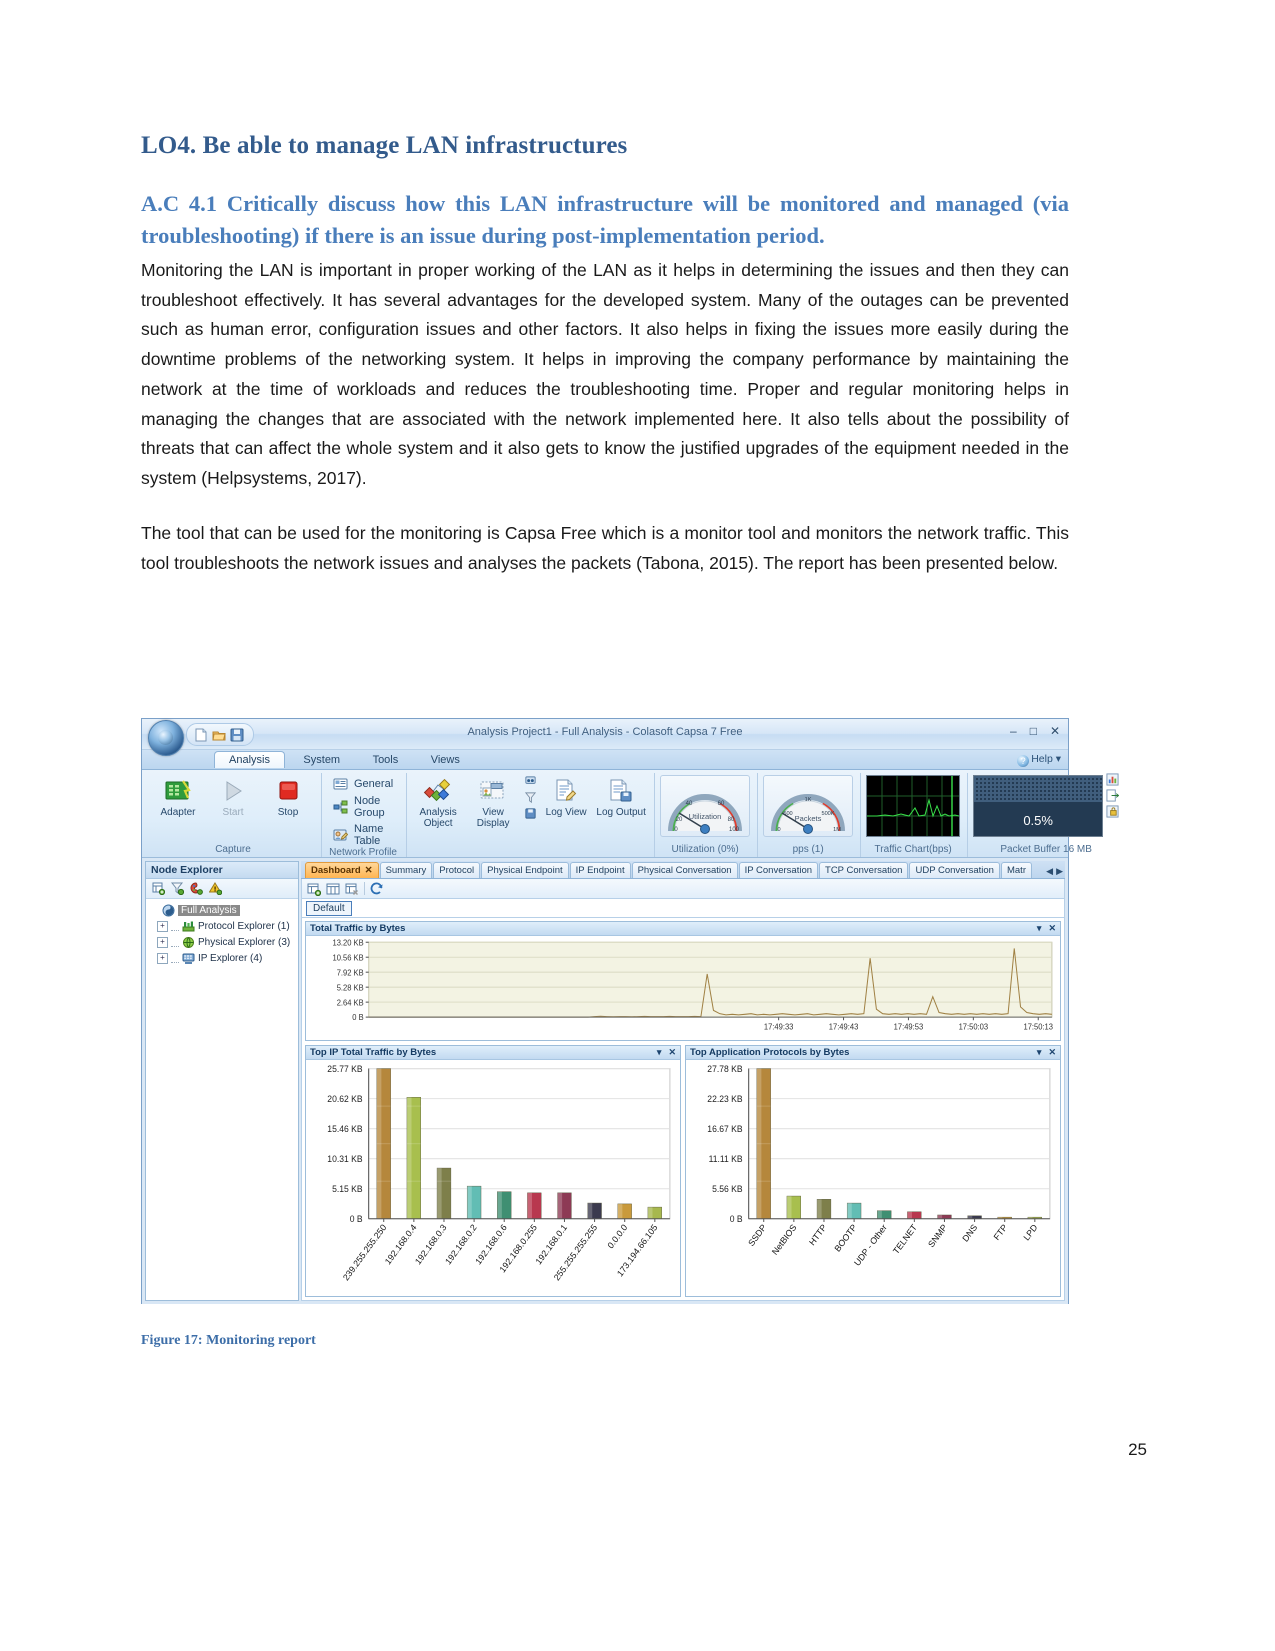  I want to click on tree-item-full-analysis: Full Analysis, so click(224, 910).